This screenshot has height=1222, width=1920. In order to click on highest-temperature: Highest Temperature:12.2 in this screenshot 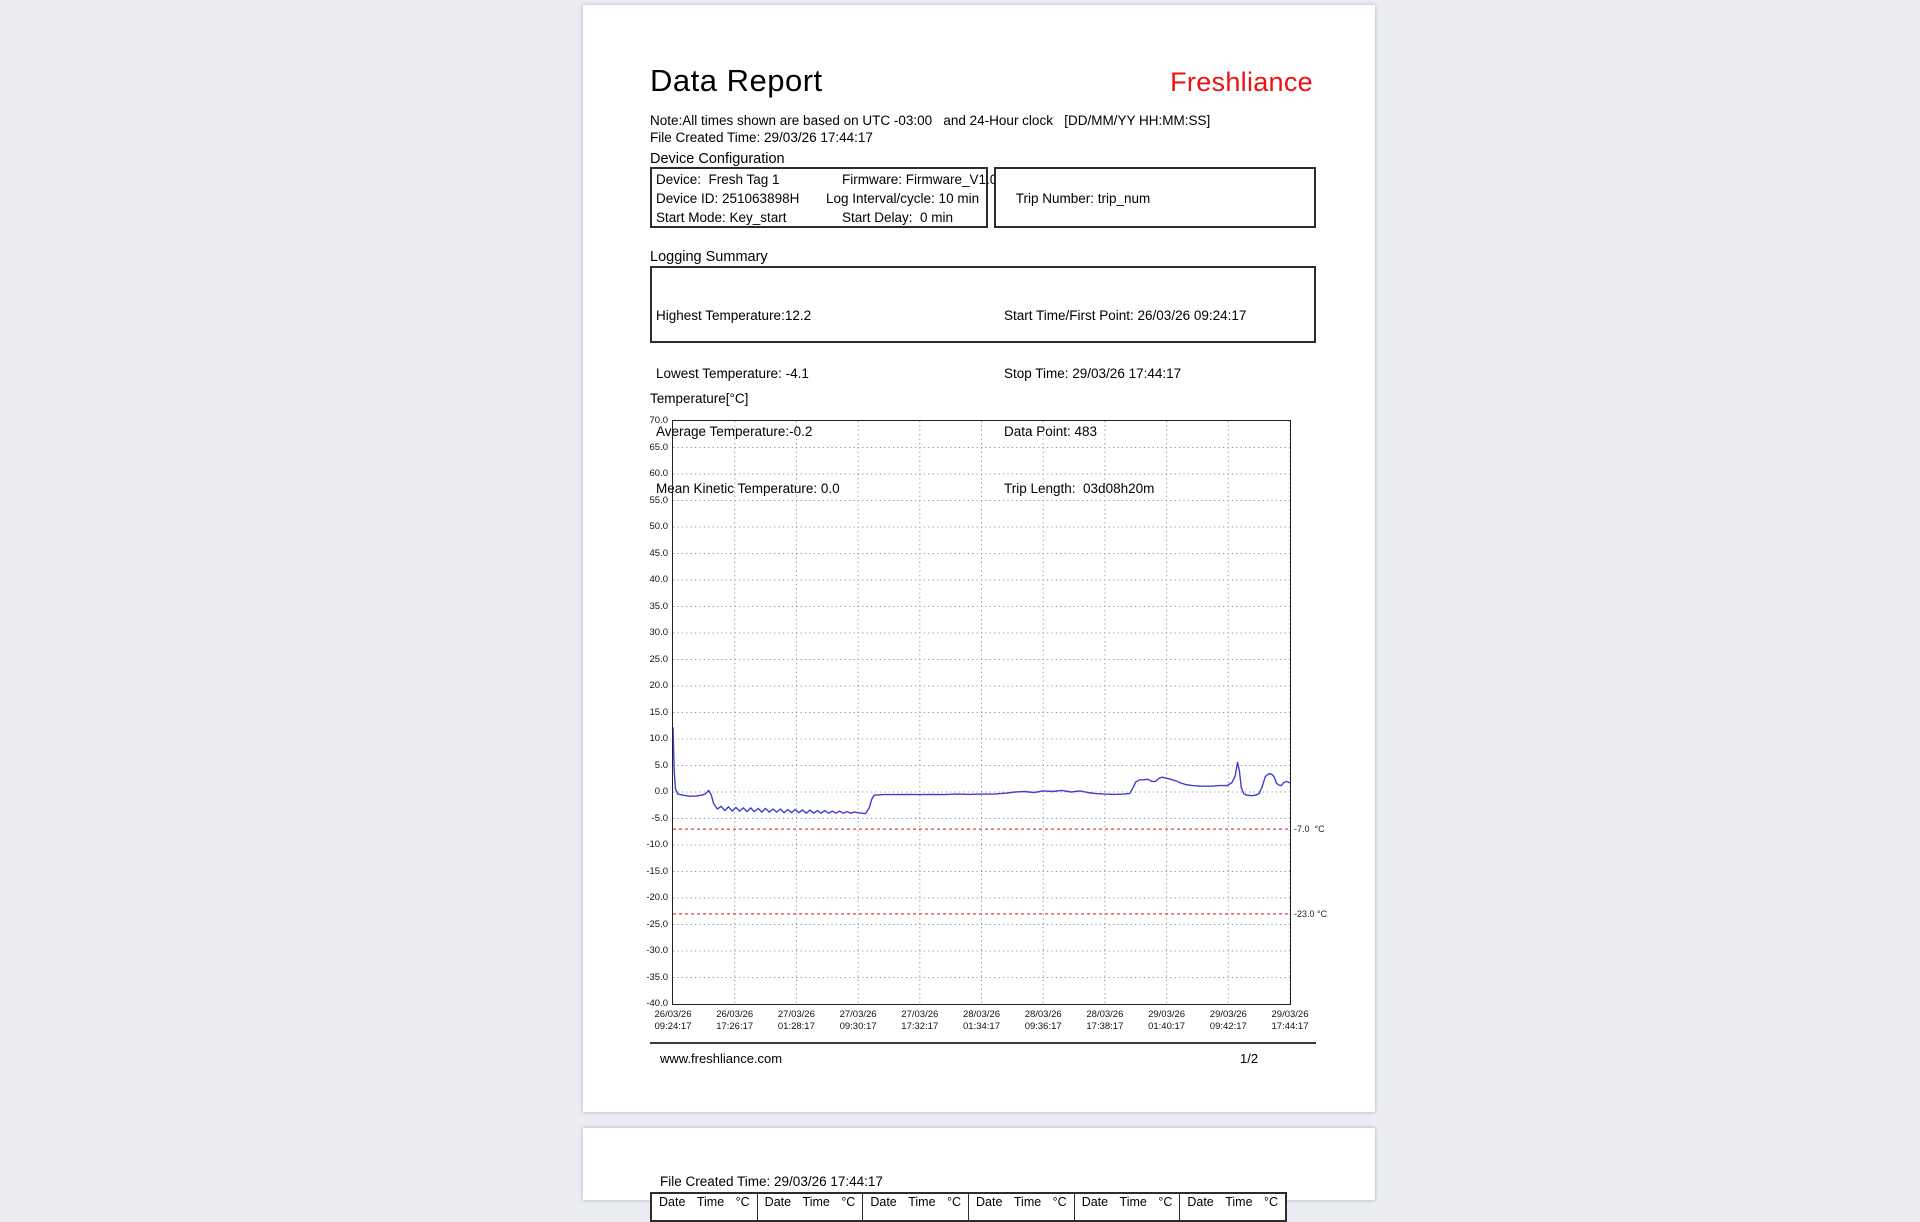, I will do `click(734, 316)`.